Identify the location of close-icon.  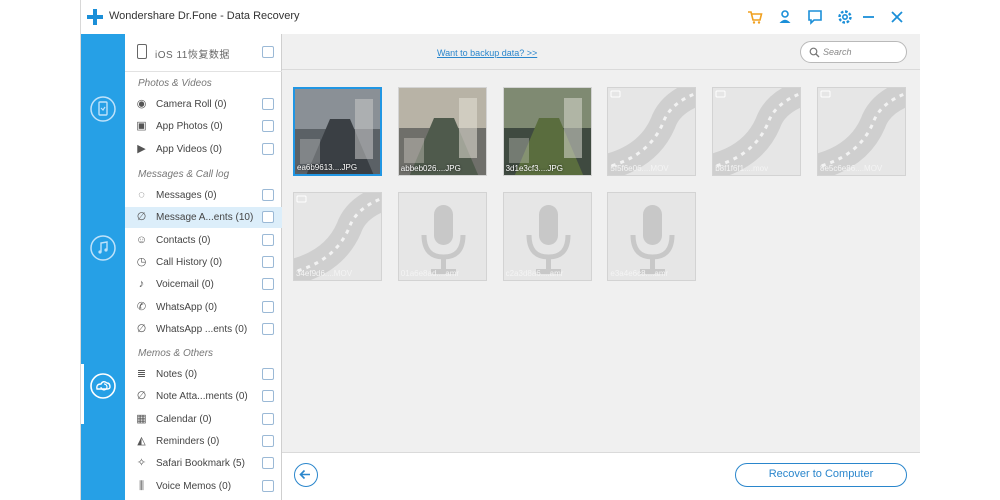
(897, 17).